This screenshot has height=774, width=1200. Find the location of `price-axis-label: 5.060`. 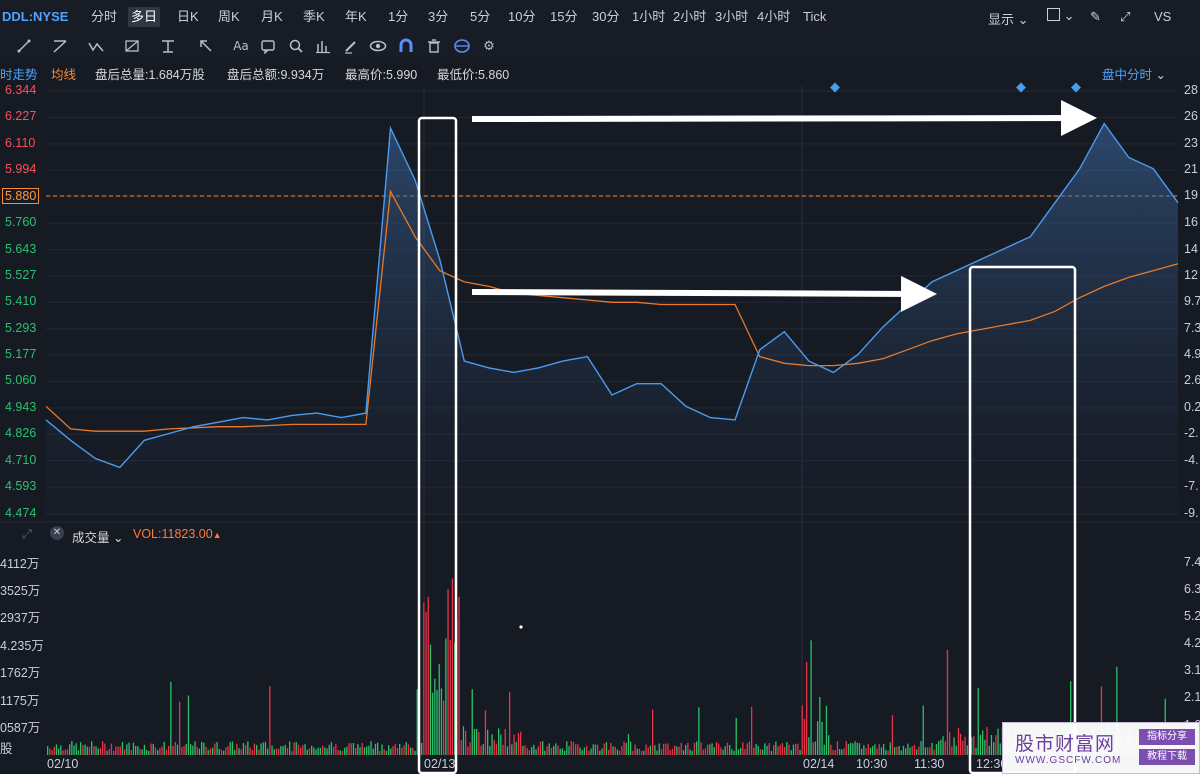

price-axis-label: 5.060 is located at coordinates (21, 380).